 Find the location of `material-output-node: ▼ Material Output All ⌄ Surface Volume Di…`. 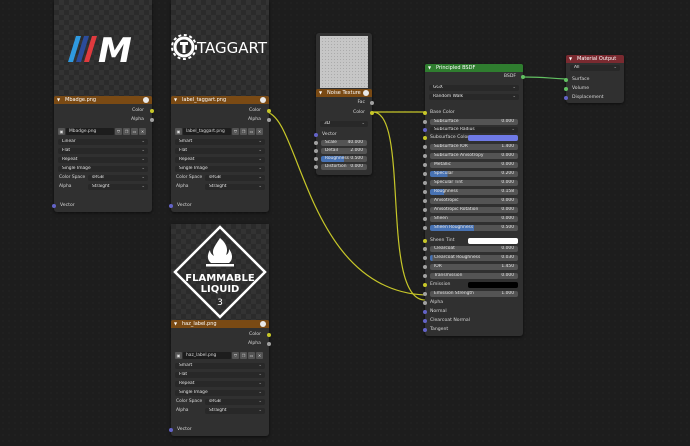

material-output-node: ▼ Material Output All ⌄ Surface Volume Di… is located at coordinates (594, 79).